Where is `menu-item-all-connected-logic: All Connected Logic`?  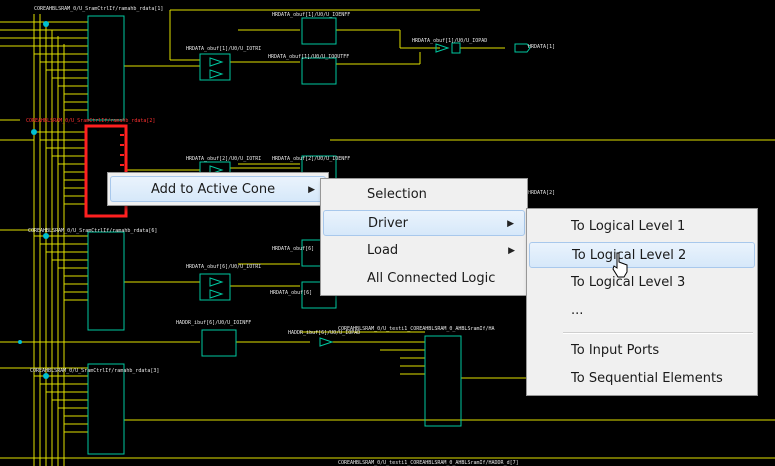
menu-item-all-connected-logic: All Connected Logic is located at coordinates (424, 279).